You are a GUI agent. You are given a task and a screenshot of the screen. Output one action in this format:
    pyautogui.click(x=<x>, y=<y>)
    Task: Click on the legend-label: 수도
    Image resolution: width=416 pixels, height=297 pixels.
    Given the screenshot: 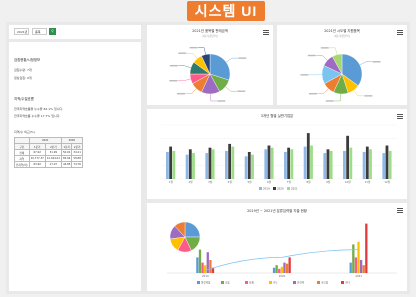 What is the action you would take?
    pyautogui.click(x=275, y=283)
    